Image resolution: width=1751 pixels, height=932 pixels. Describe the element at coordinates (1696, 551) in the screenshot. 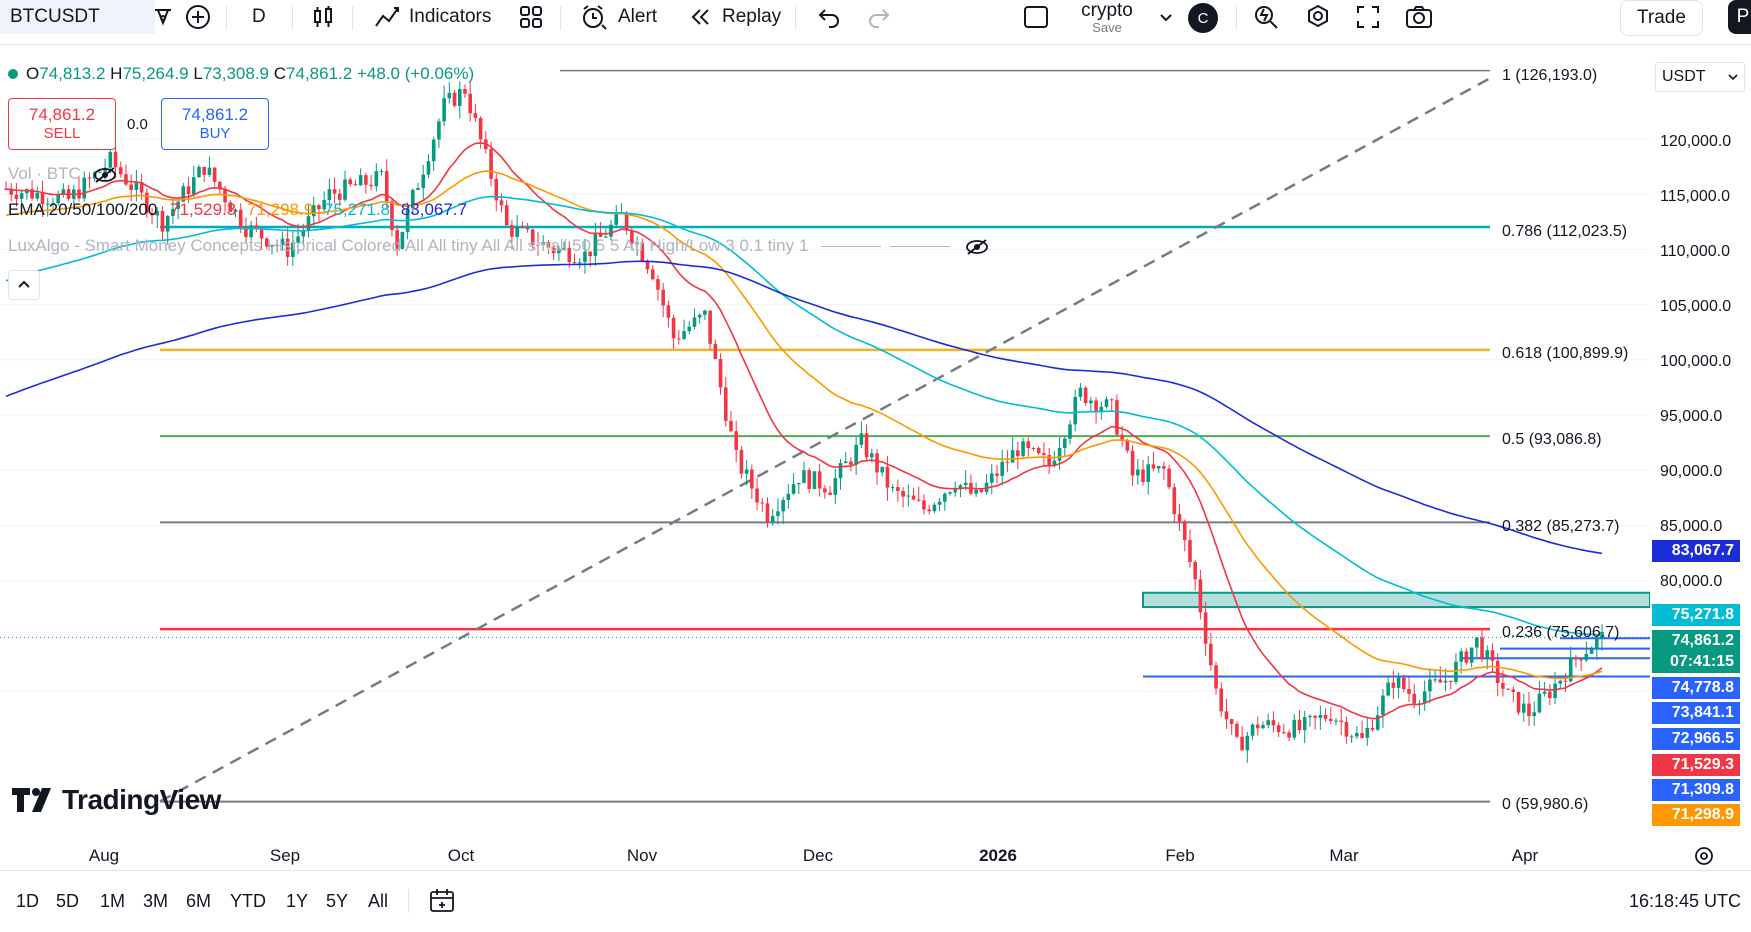

I see `ema200-price-label: 83,067.7` at that location.